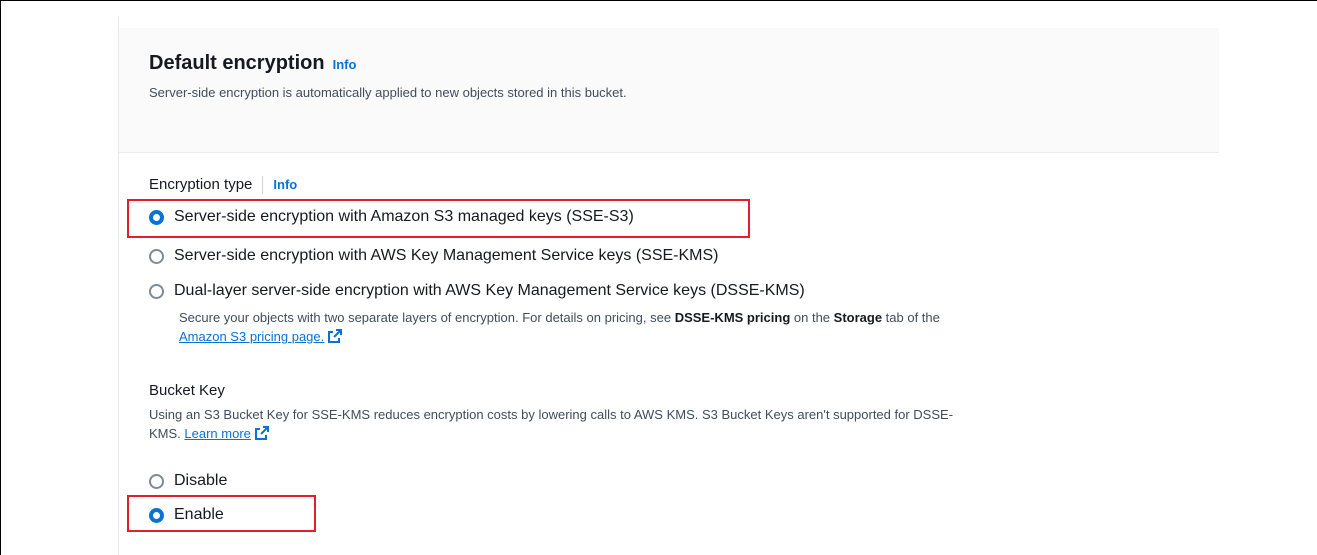 The image size is (1317, 555). What do you see at coordinates (345, 64) in the screenshot?
I see `title-info-link: Info` at bounding box center [345, 64].